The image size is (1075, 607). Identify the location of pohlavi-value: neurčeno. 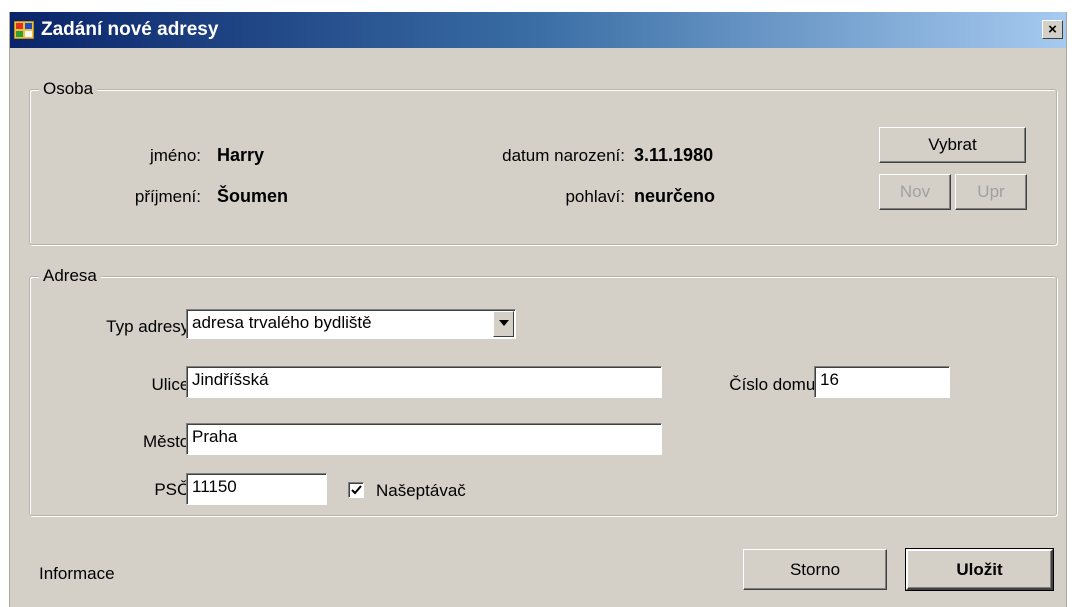
(675, 196).